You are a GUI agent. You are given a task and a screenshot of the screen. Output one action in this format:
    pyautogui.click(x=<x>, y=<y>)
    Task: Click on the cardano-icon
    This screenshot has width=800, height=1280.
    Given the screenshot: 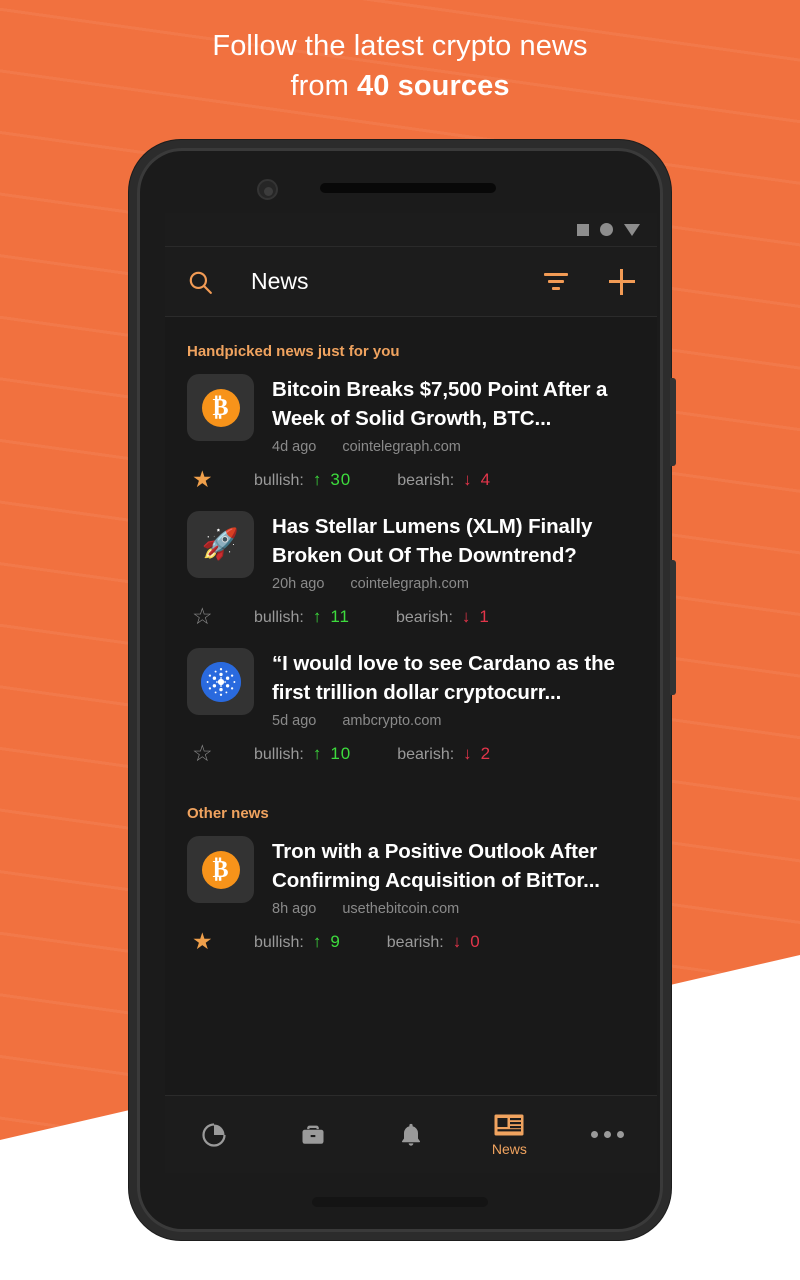 What is the action you would take?
    pyautogui.click(x=220, y=681)
    